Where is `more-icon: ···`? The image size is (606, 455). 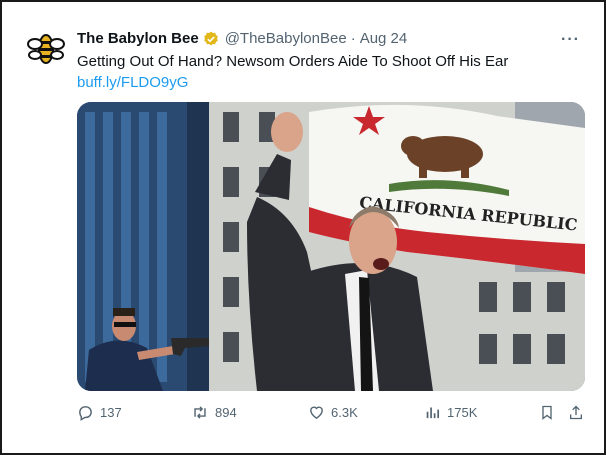
more-icon: ··· is located at coordinates (570, 40).